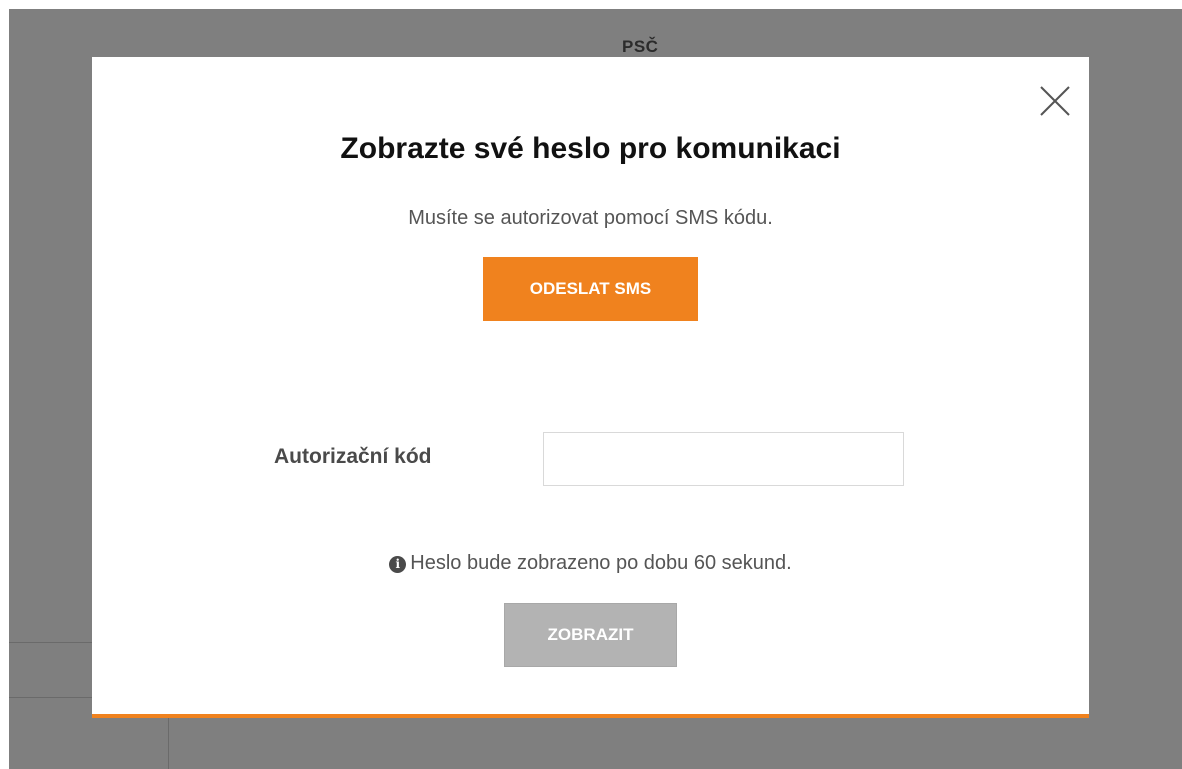 Image resolution: width=1182 pixels, height=769 pixels. Describe the element at coordinates (590, 218) in the screenshot. I see `modal-subtitle: Musíte se autorizovat pomocí SMS kódu.` at that location.